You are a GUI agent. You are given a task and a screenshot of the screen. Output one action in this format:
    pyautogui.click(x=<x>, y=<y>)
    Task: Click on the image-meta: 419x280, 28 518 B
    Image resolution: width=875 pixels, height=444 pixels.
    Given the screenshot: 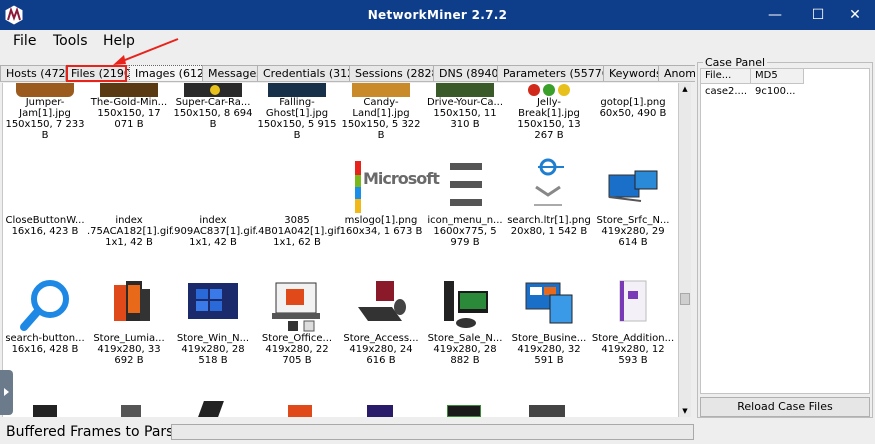 What is the action you would take?
    pyautogui.click(x=213, y=355)
    